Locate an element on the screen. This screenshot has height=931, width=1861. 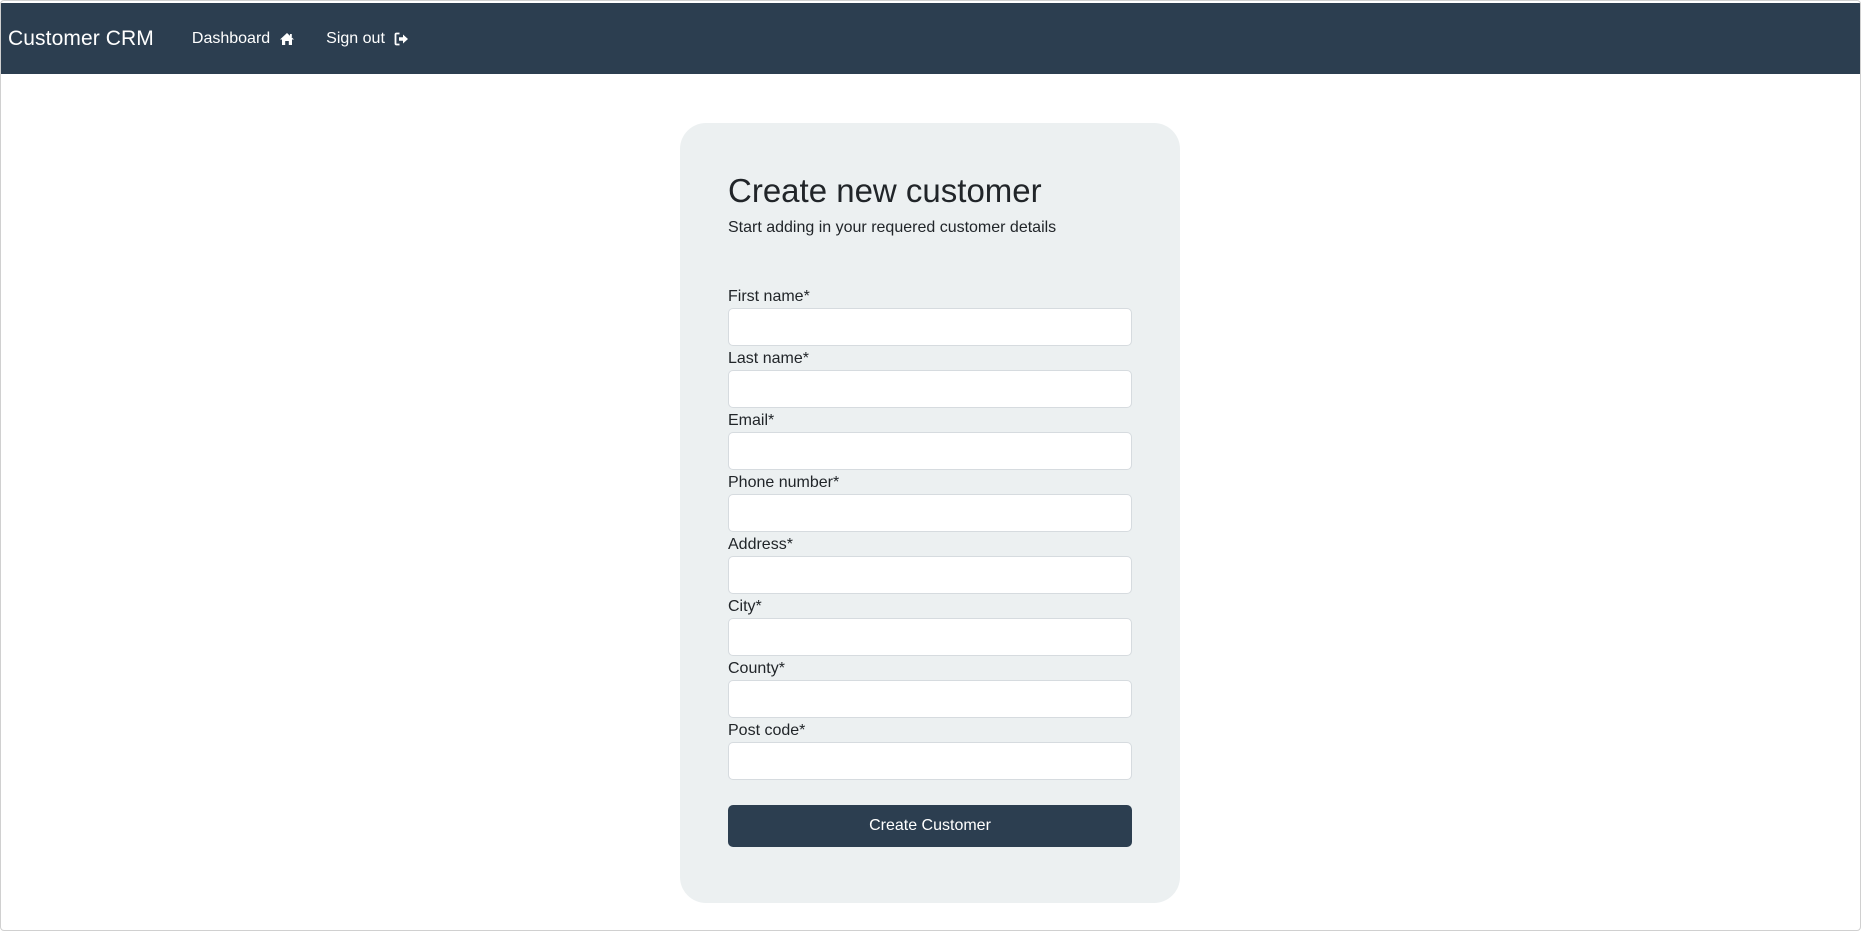
county-label: County* is located at coordinates (756, 668).